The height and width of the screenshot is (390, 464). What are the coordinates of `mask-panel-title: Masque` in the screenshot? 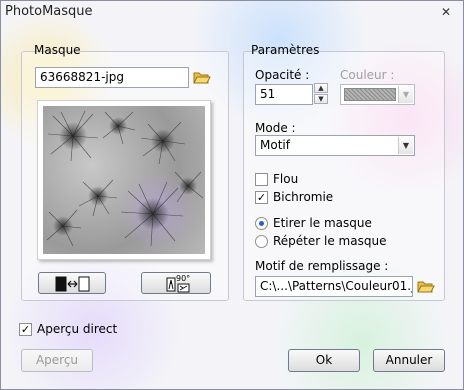 It's located at (57, 50).